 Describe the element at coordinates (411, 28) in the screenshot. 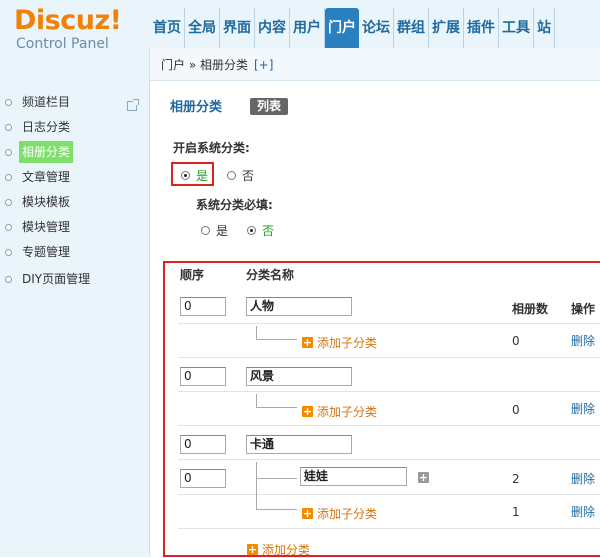

I see `nav-groups: 群组` at that location.